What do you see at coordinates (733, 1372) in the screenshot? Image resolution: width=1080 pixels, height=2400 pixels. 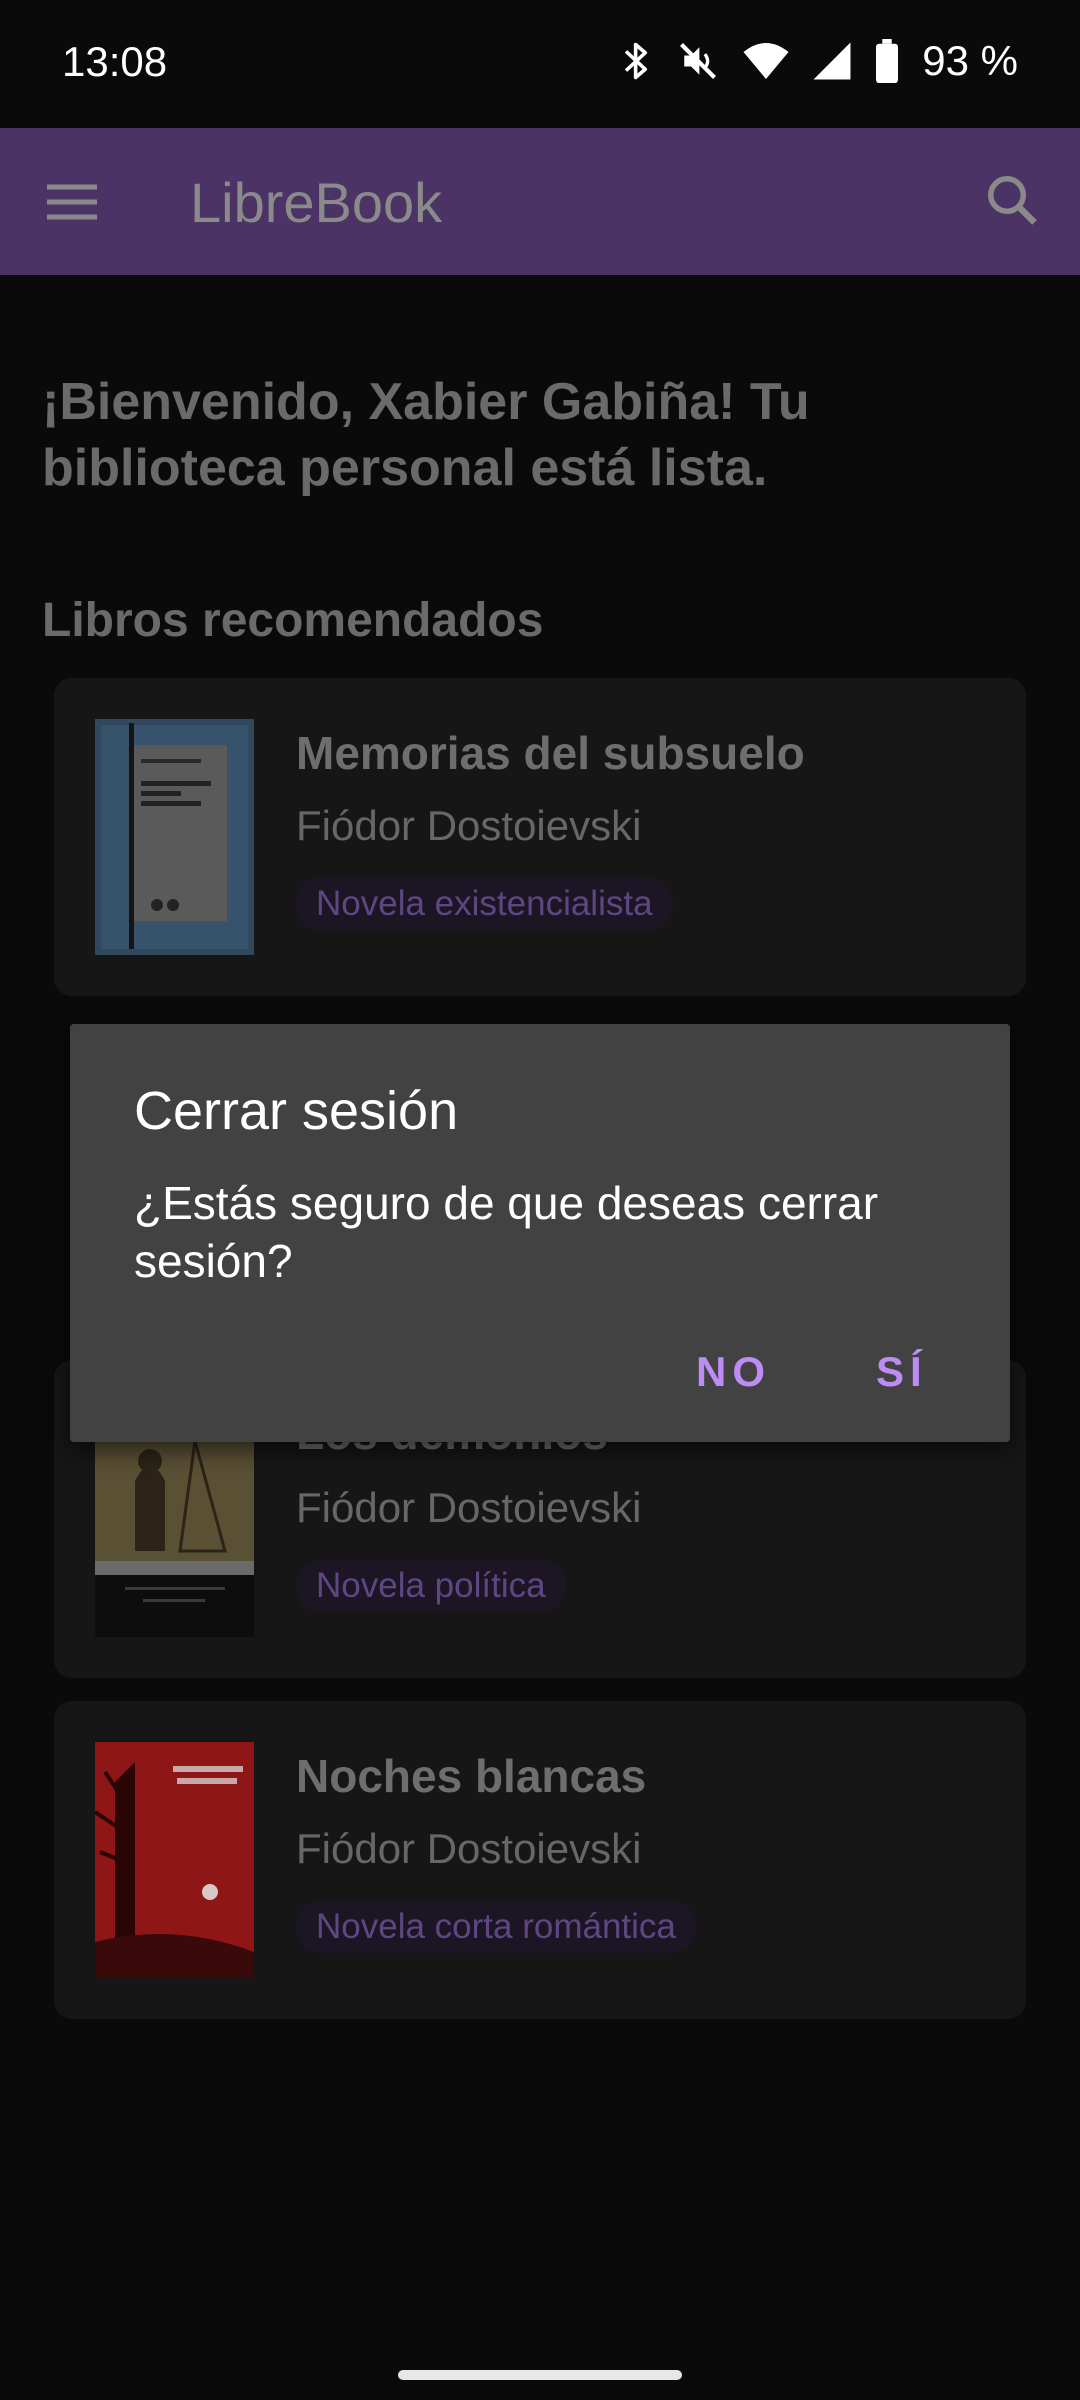 I see `no-button: NO` at bounding box center [733, 1372].